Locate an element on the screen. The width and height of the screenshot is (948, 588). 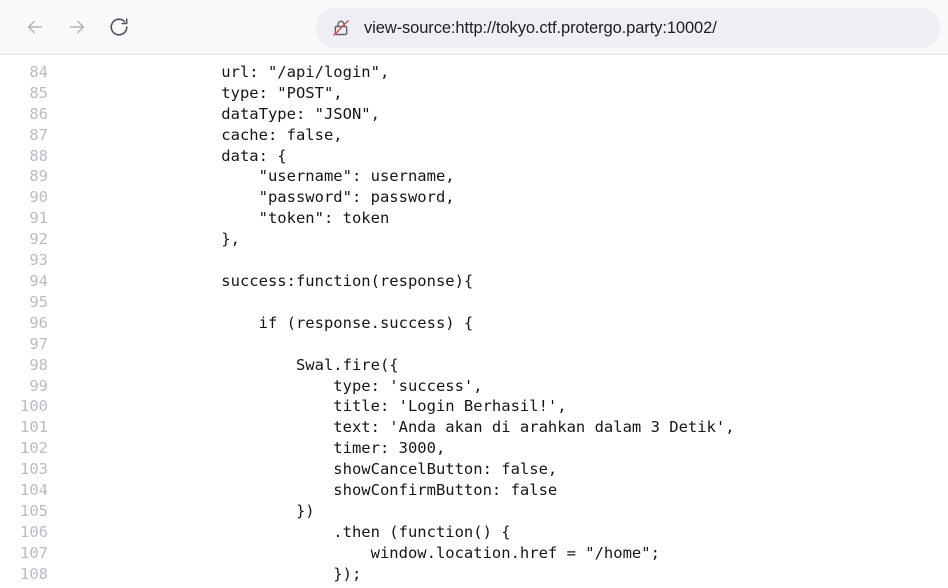
source-line: 84 url: "/api/login", is located at coordinates (367, 72).